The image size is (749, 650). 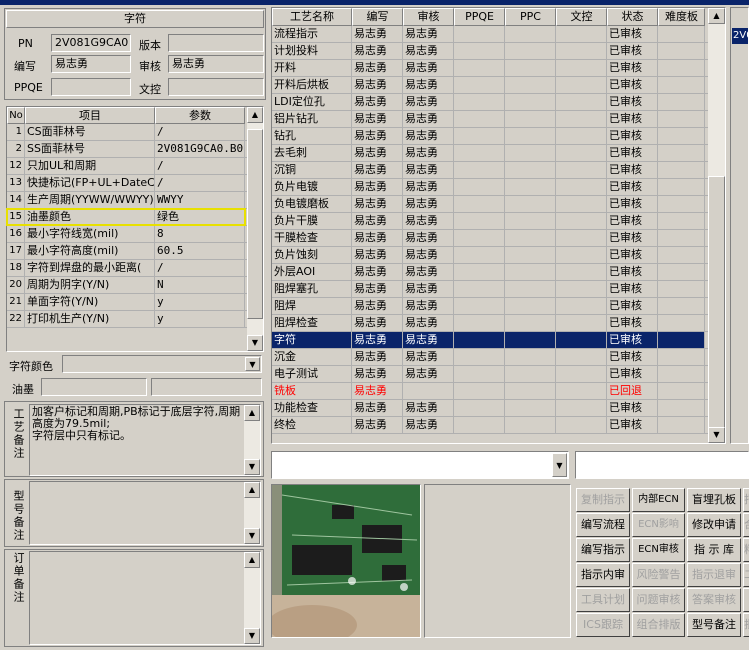 I want to click on col4-button-1: 打, so click(x=746, y=500).